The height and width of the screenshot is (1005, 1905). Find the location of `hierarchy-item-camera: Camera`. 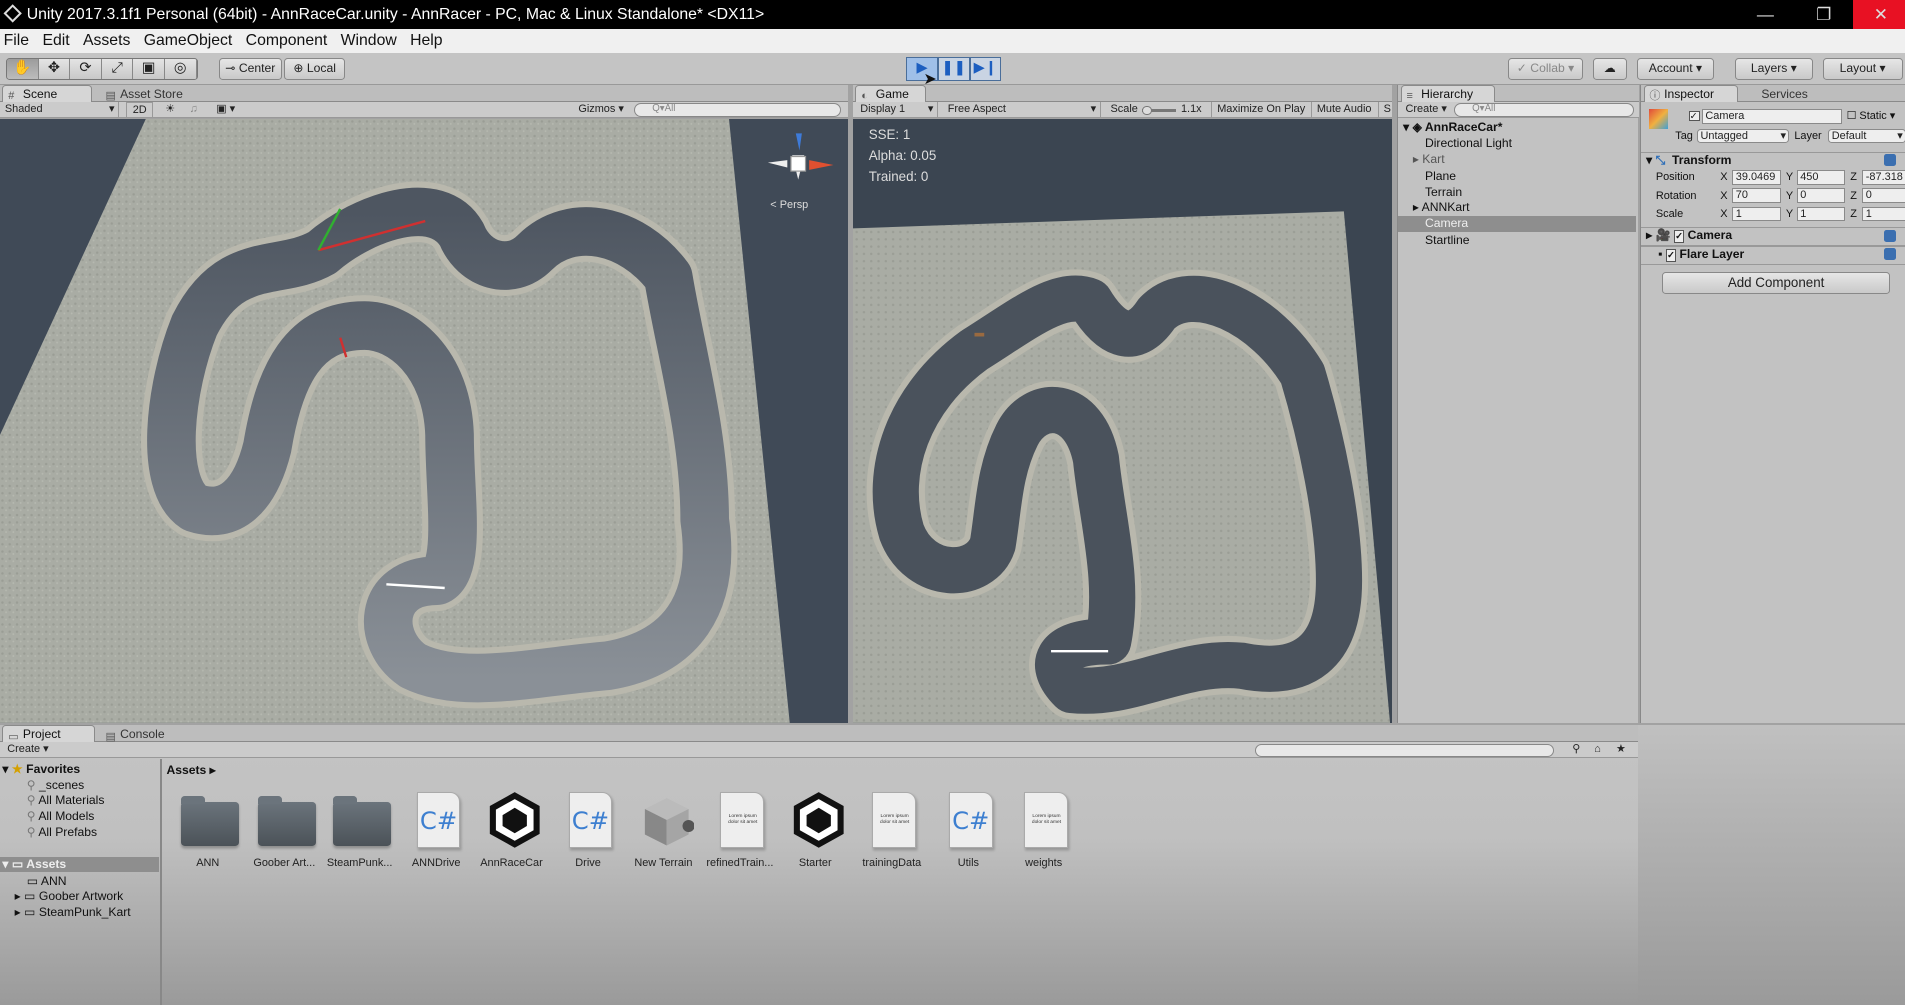

hierarchy-item-camera: Camera is located at coordinates (1517, 224).